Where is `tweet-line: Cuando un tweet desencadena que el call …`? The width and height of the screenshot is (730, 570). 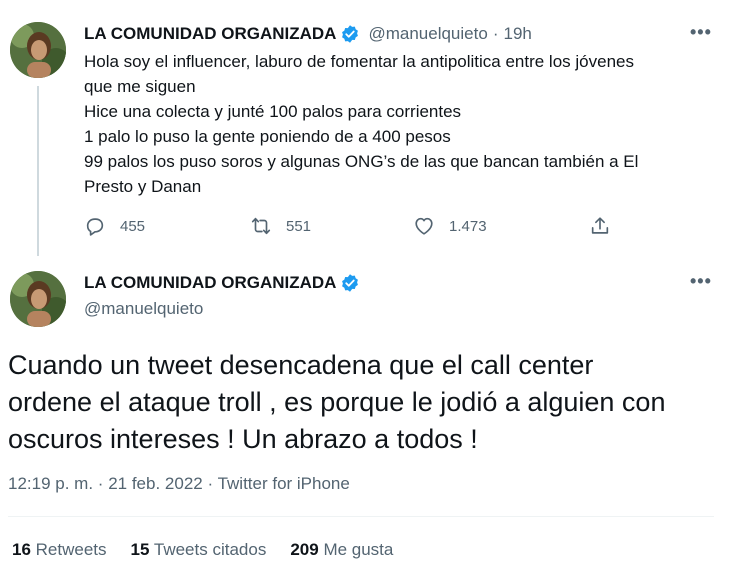
tweet-line: Cuando un tweet desencadena que el call … is located at coordinates (301, 365).